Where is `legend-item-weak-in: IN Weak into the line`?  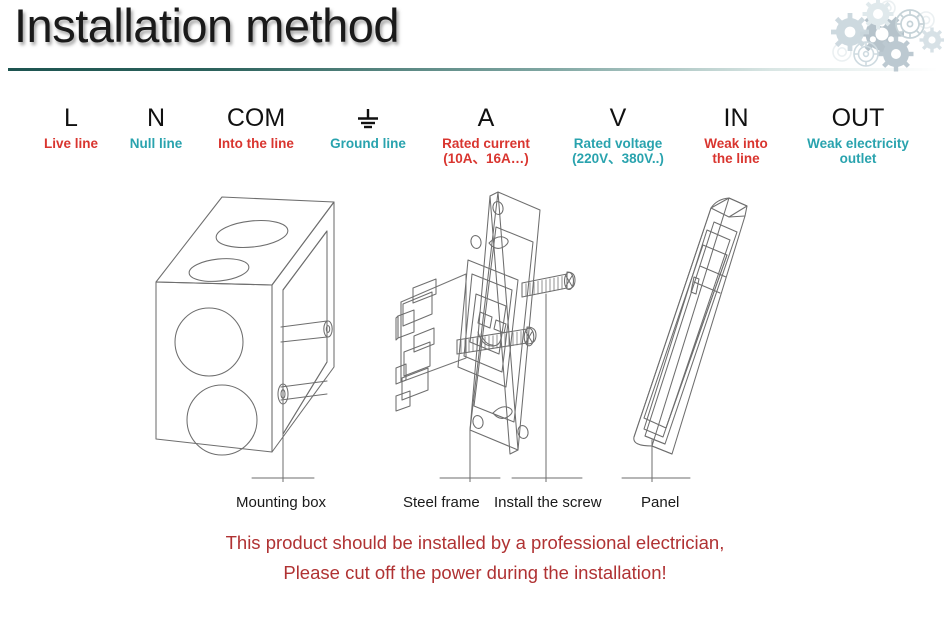
legend-item-weak-in: IN Weak into the line is located at coordinates (736, 135).